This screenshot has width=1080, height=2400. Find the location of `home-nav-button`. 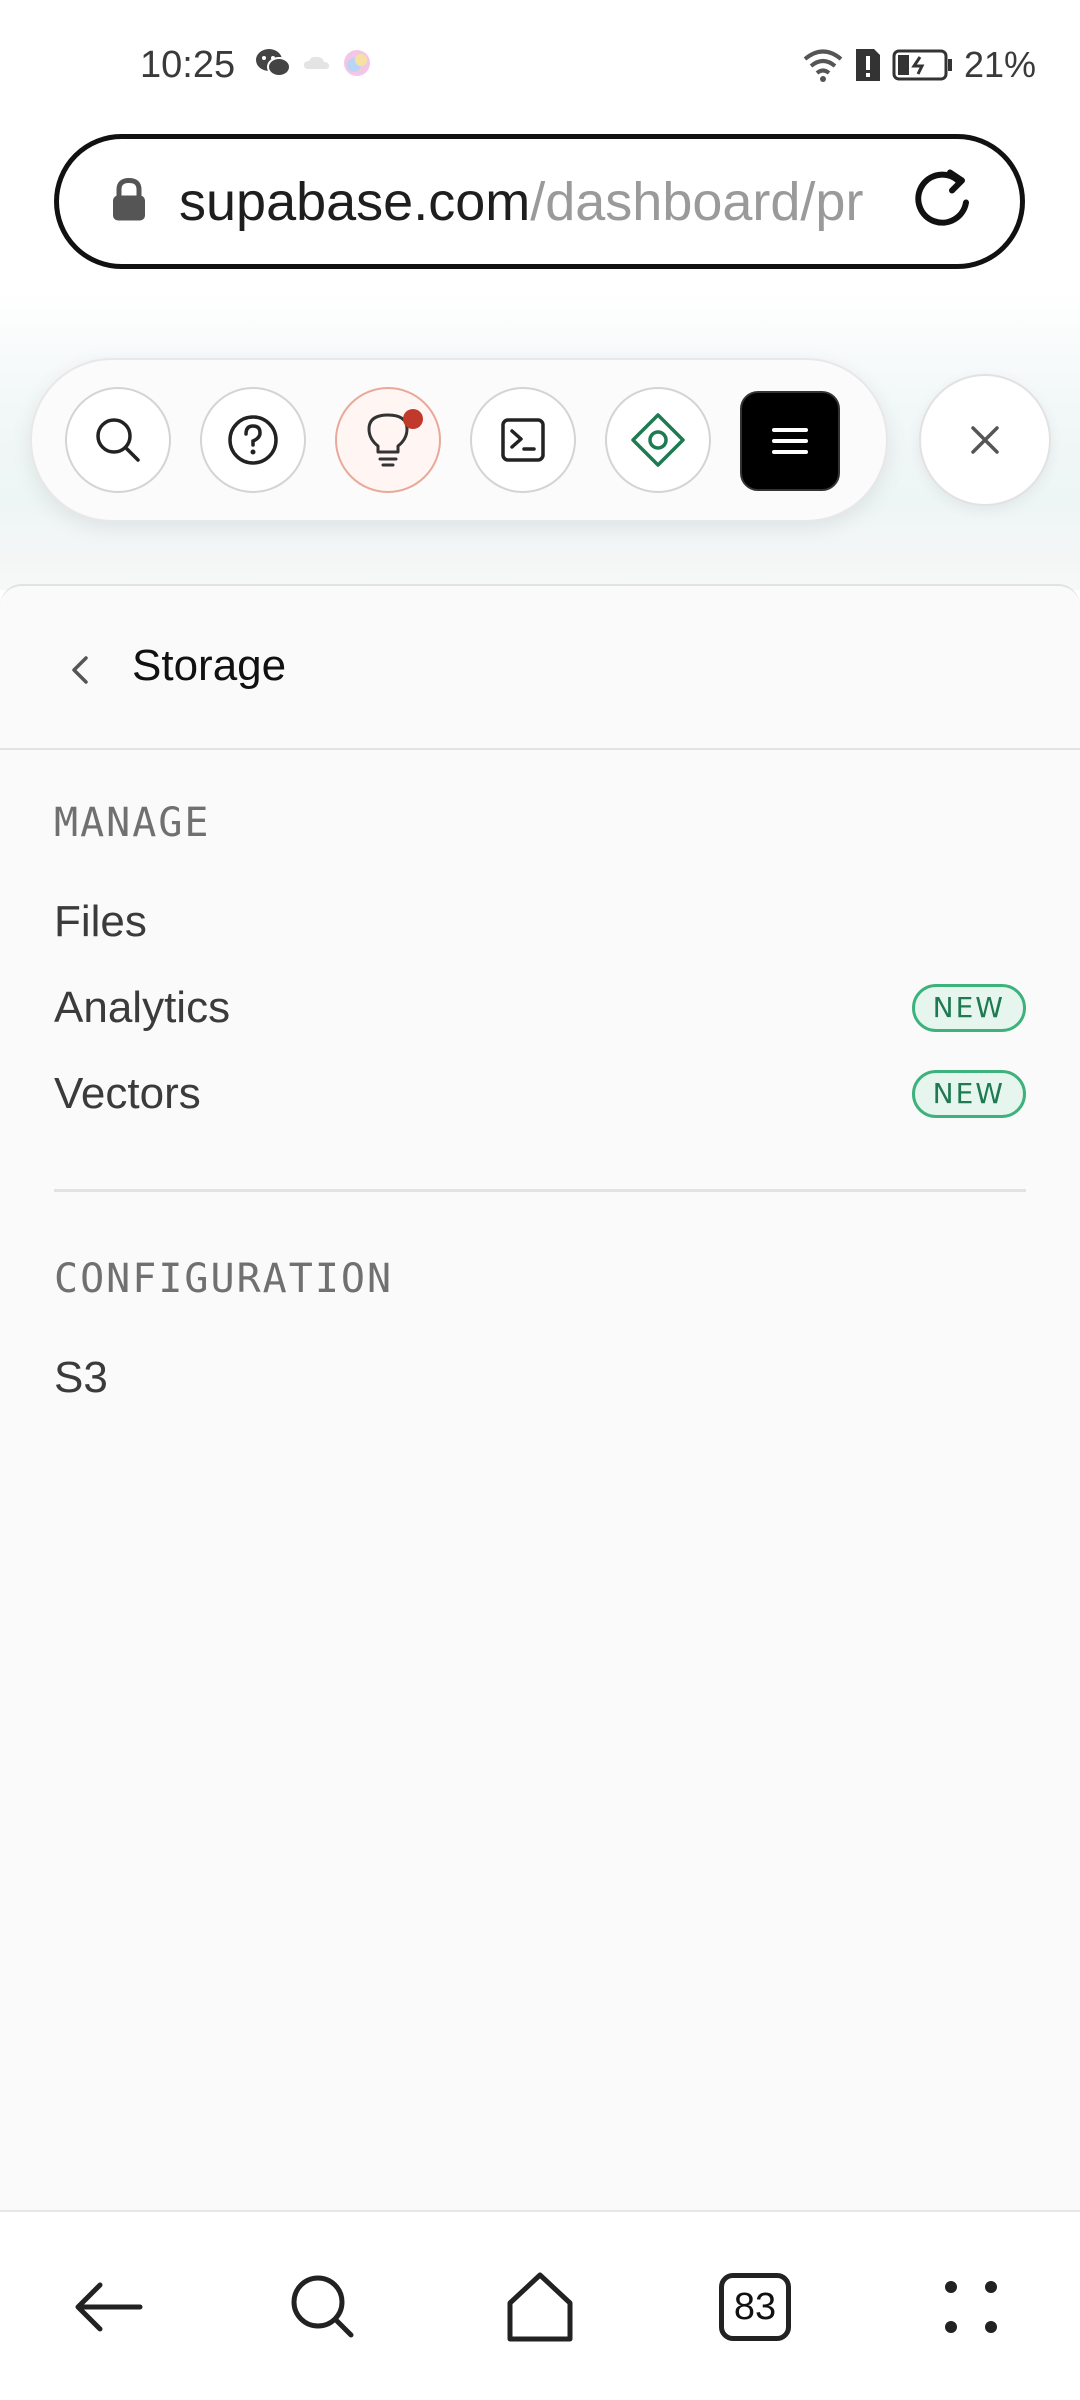

home-nav-button is located at coordinates (540, 2307).